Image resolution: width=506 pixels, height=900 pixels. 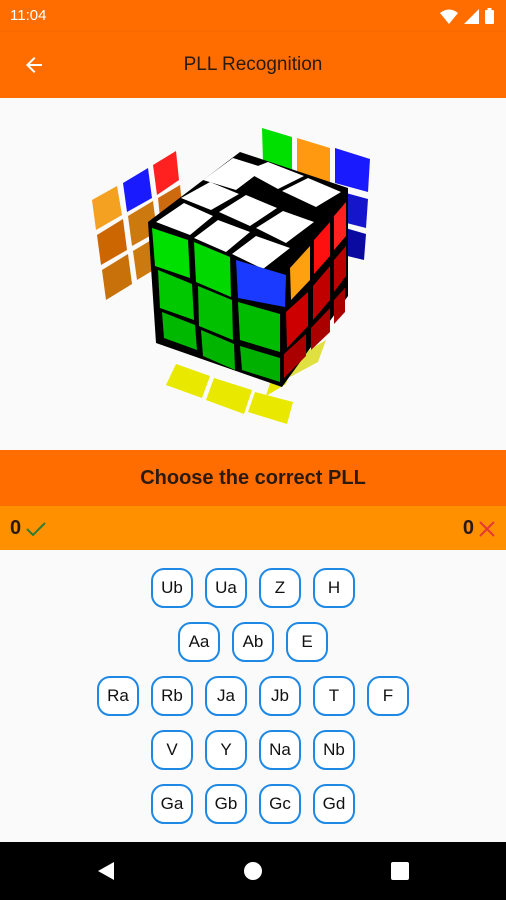 I want to click on score-bar: 0 0, so click(x=253, y=528).